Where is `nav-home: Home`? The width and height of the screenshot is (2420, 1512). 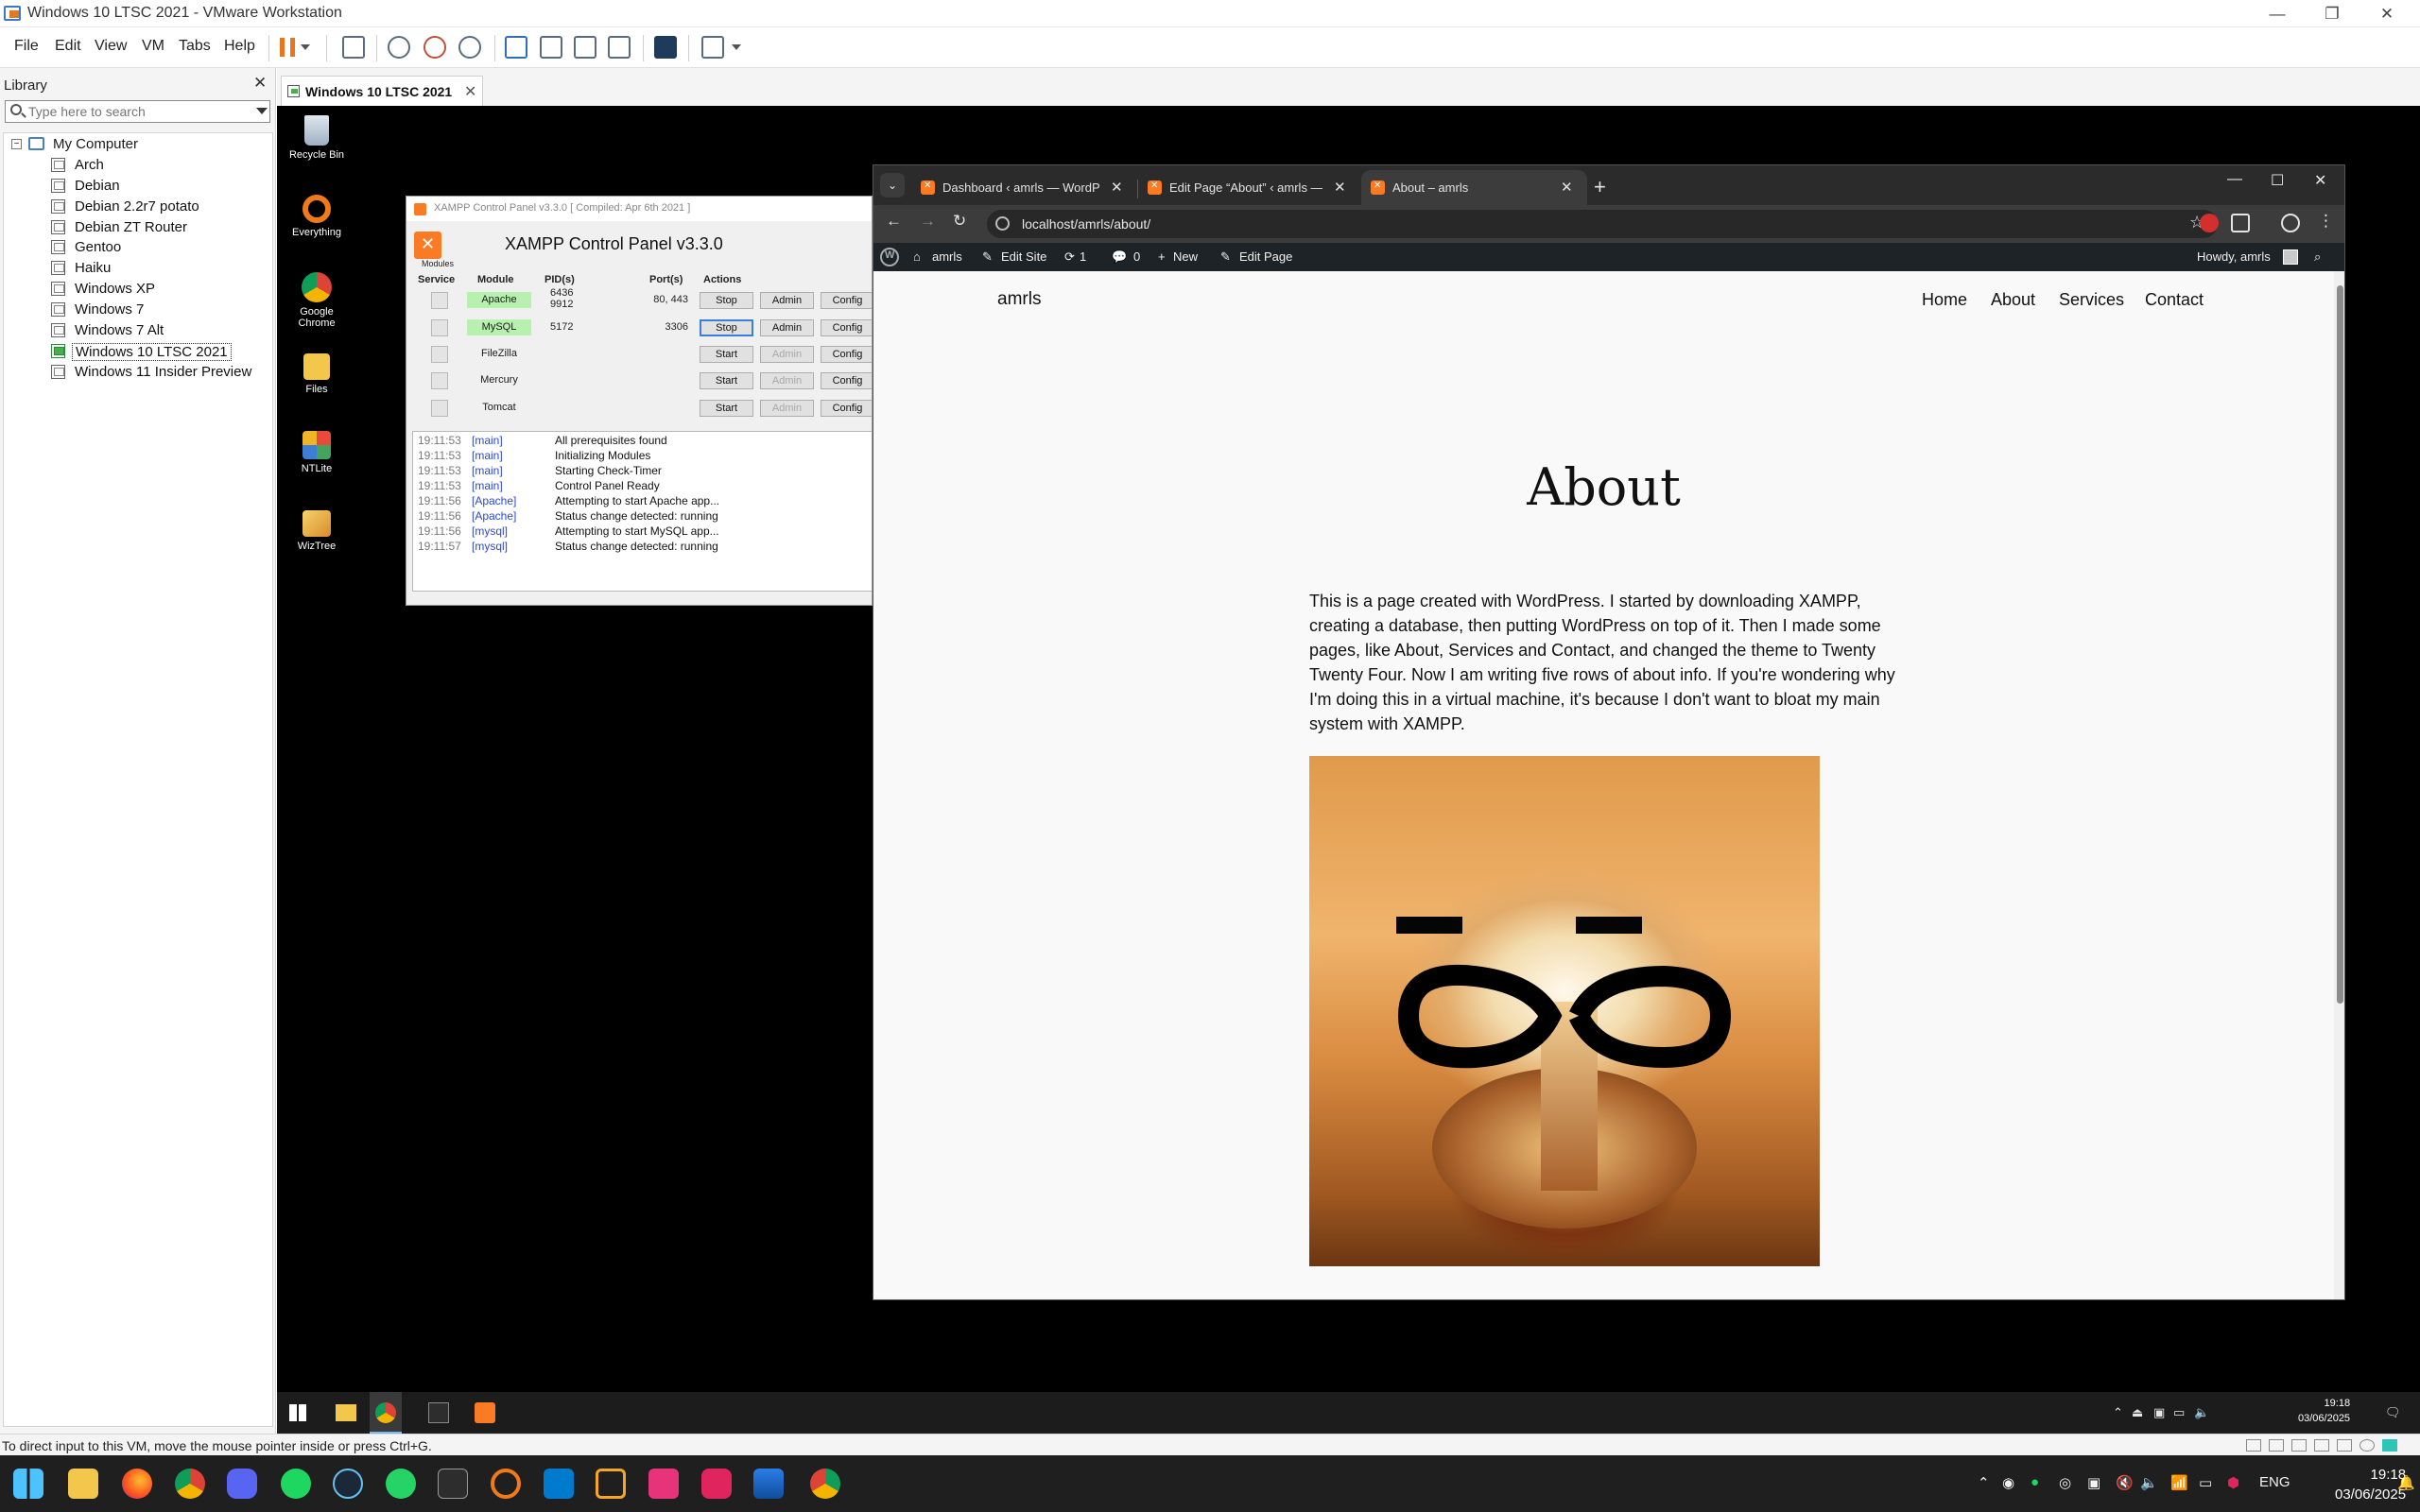
nav-home: Home is located at coordinates (1944, 300).